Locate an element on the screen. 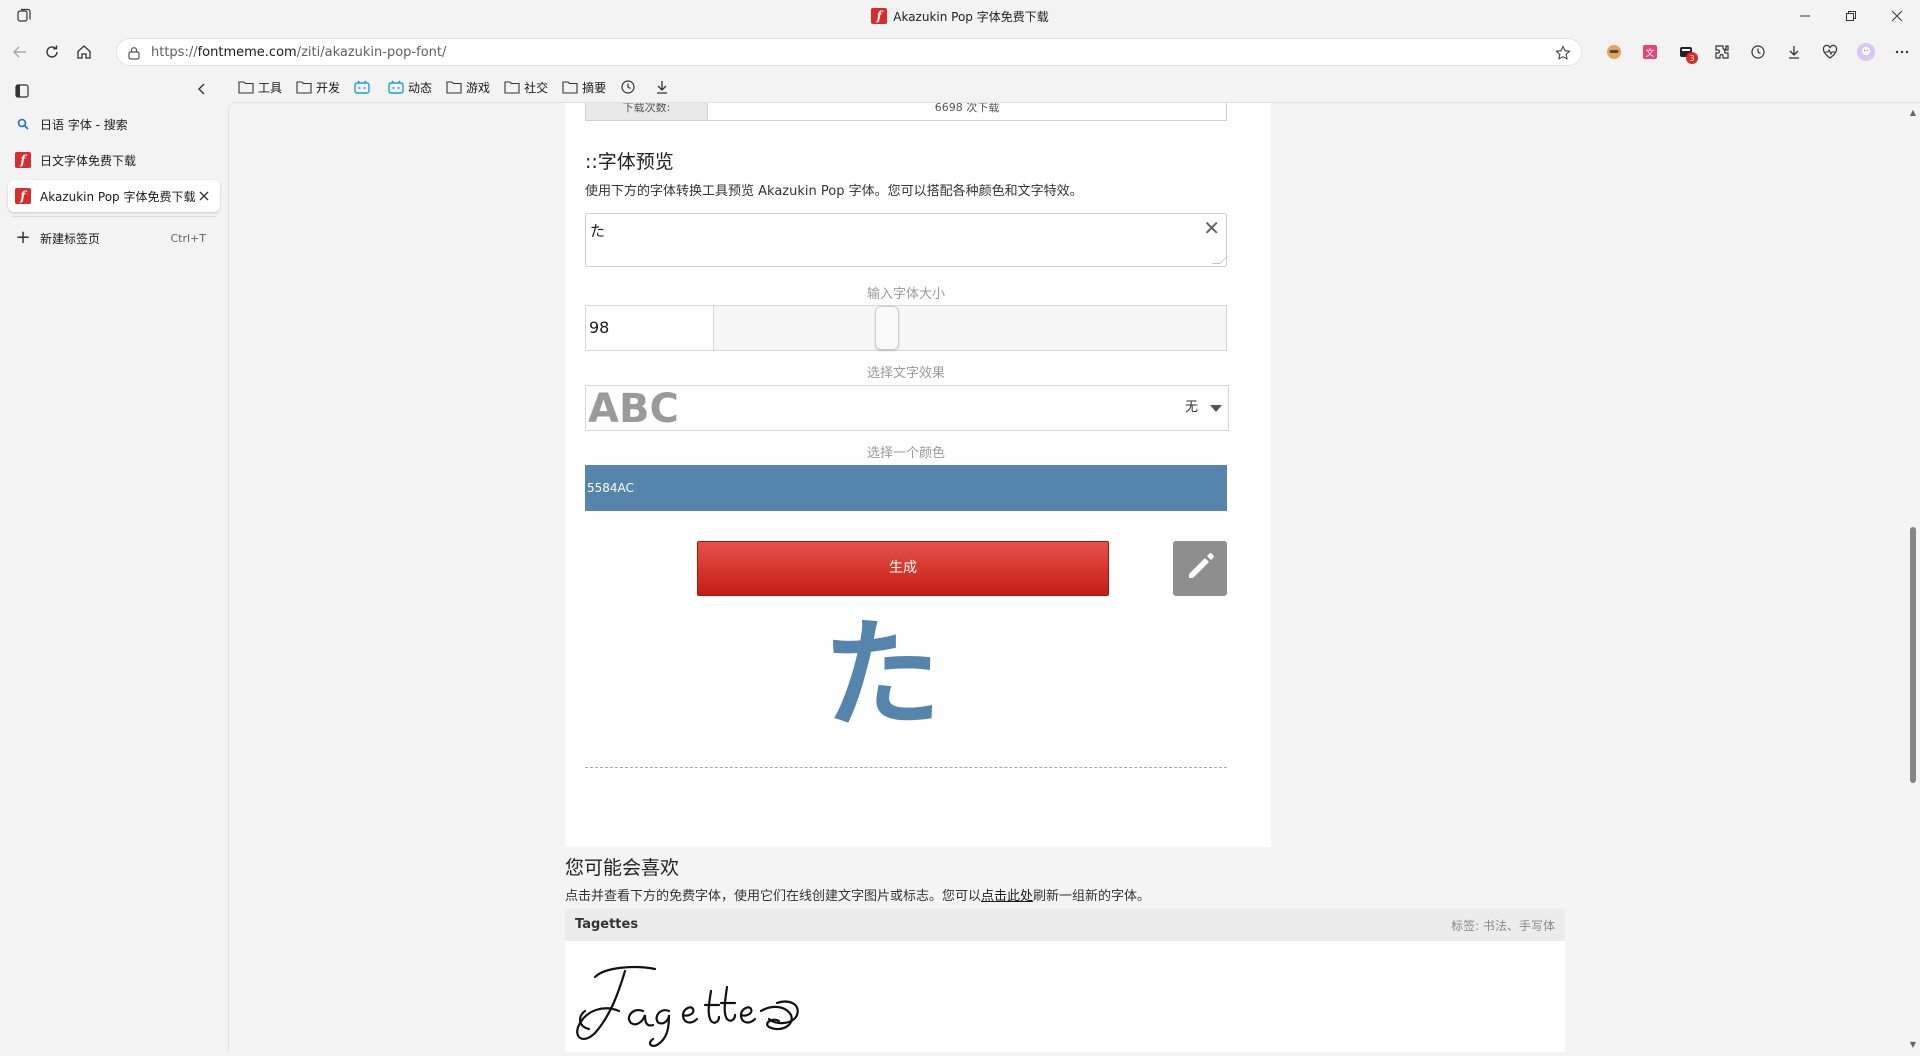  font-size-control: 98 is located at coordinates (906, 328).